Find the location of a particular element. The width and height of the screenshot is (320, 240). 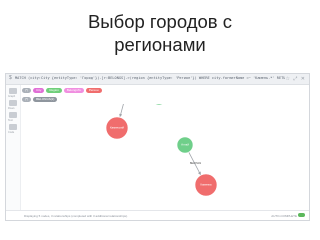

relationship-chip: BELONGS(2) is located at coordinates (45, 99).